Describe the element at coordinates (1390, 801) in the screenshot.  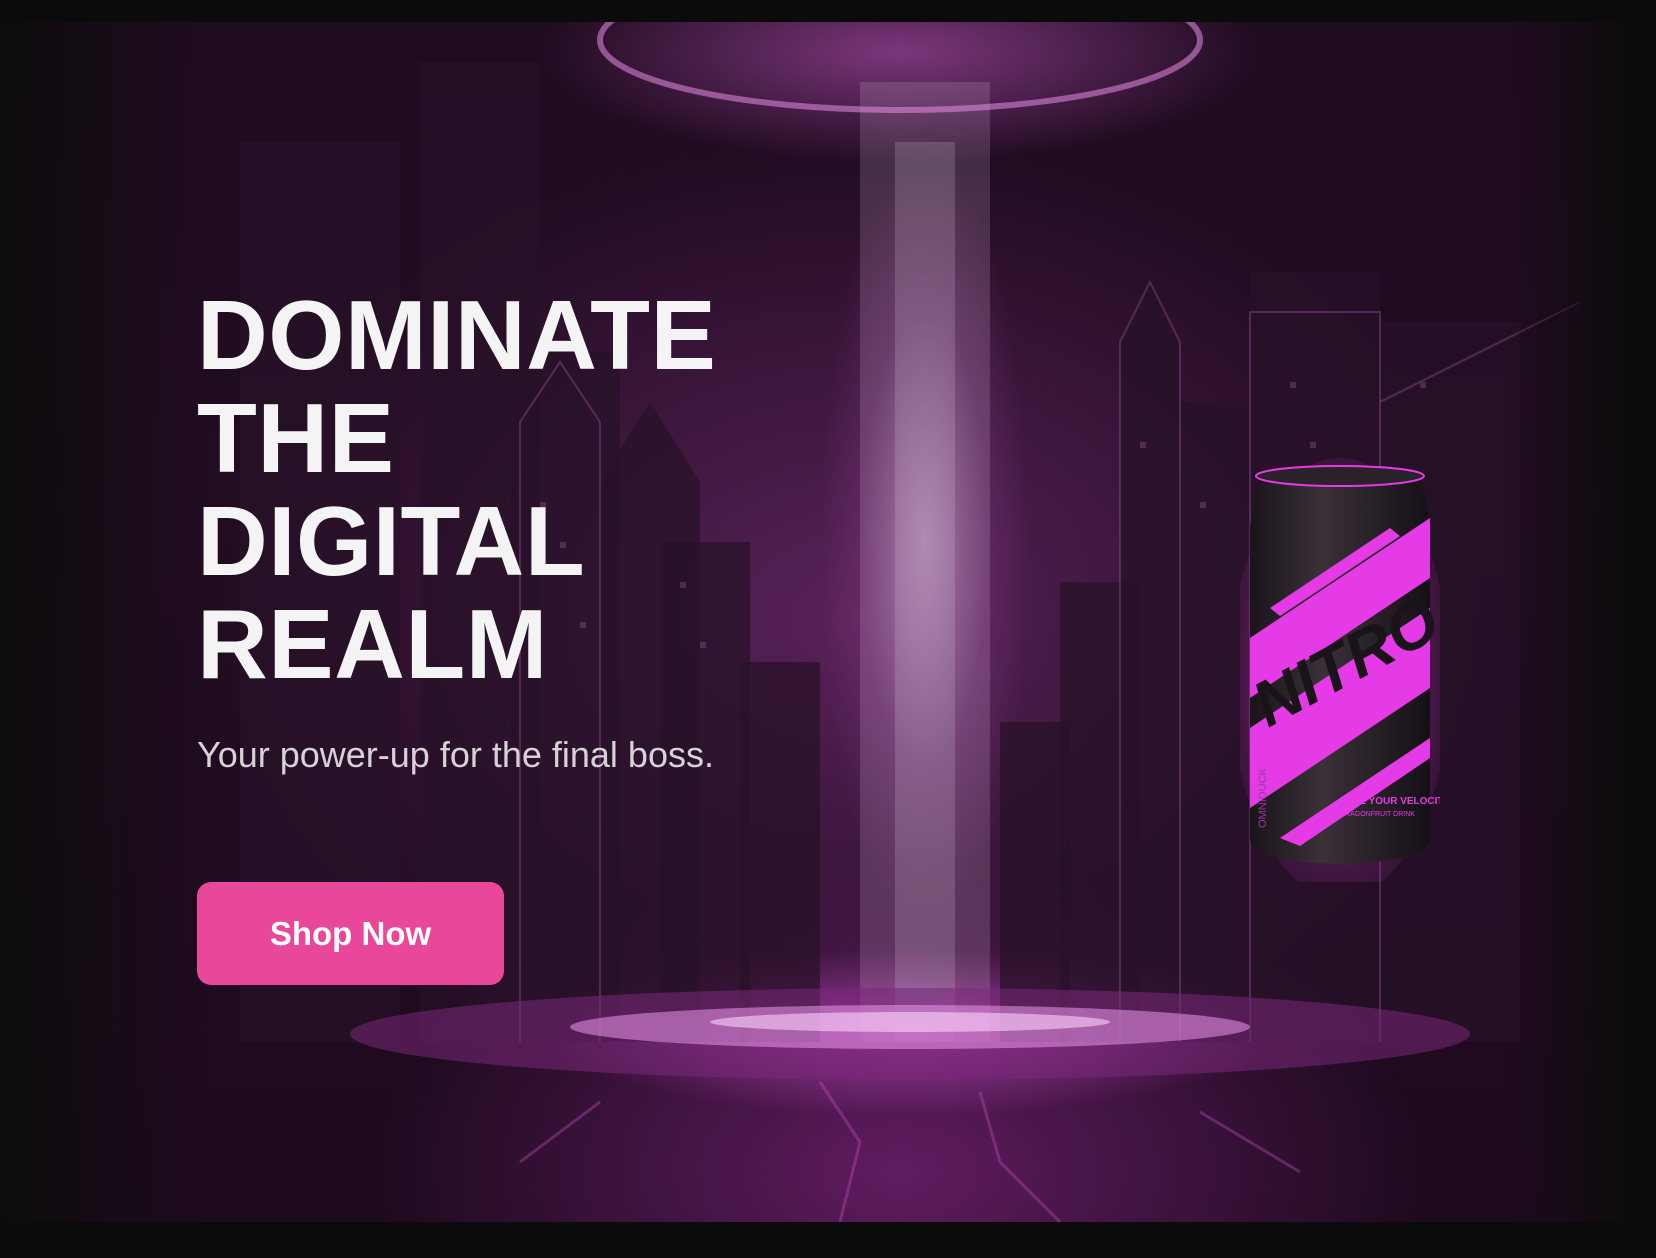
I see `can-tagline-text: FUEL YOUR VELOCITY` at that location.